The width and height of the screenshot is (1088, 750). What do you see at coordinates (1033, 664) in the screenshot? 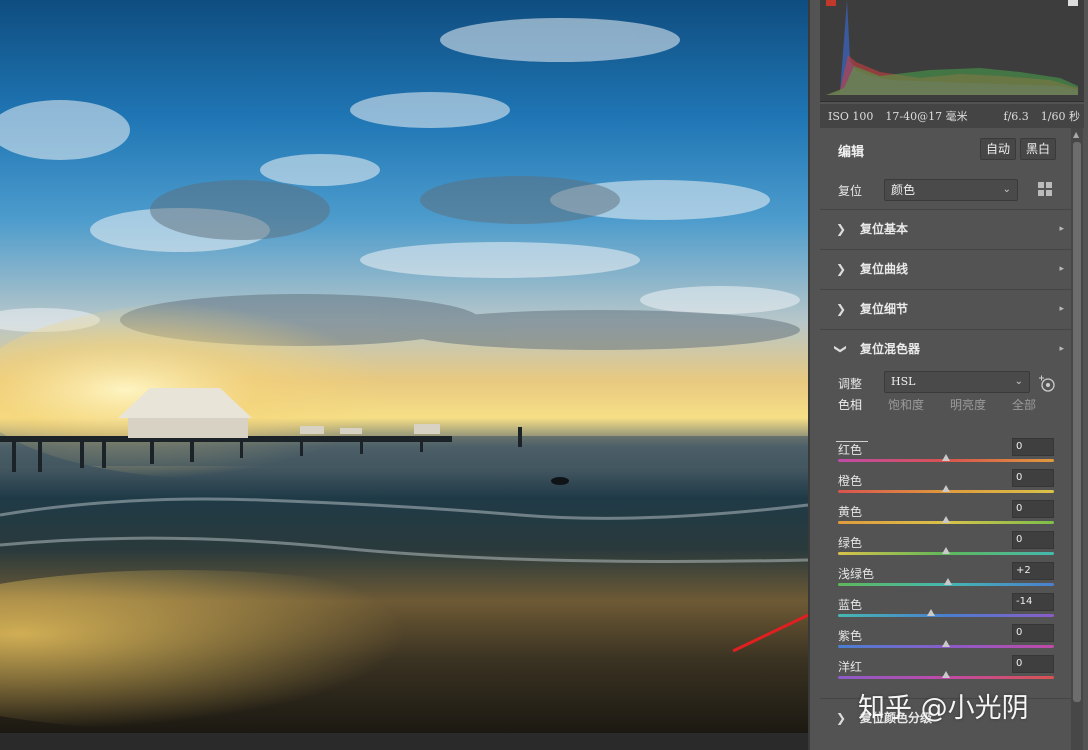
I see `slider-magenta-value: 0` at bounding box center [1033, 664].